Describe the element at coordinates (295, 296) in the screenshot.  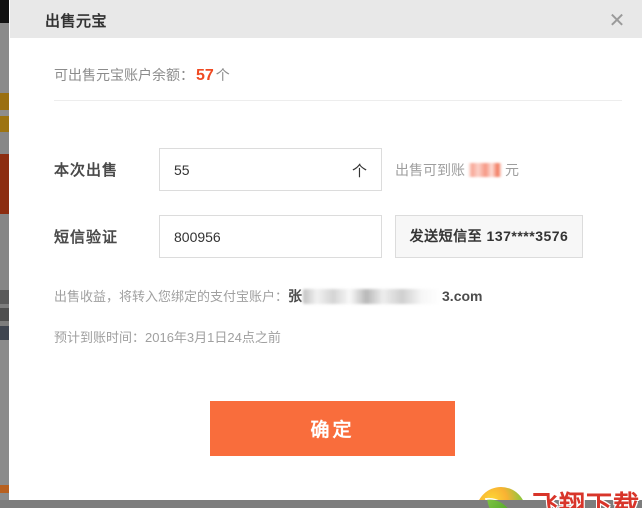
I see `alipay-account-name: 张` at that location.